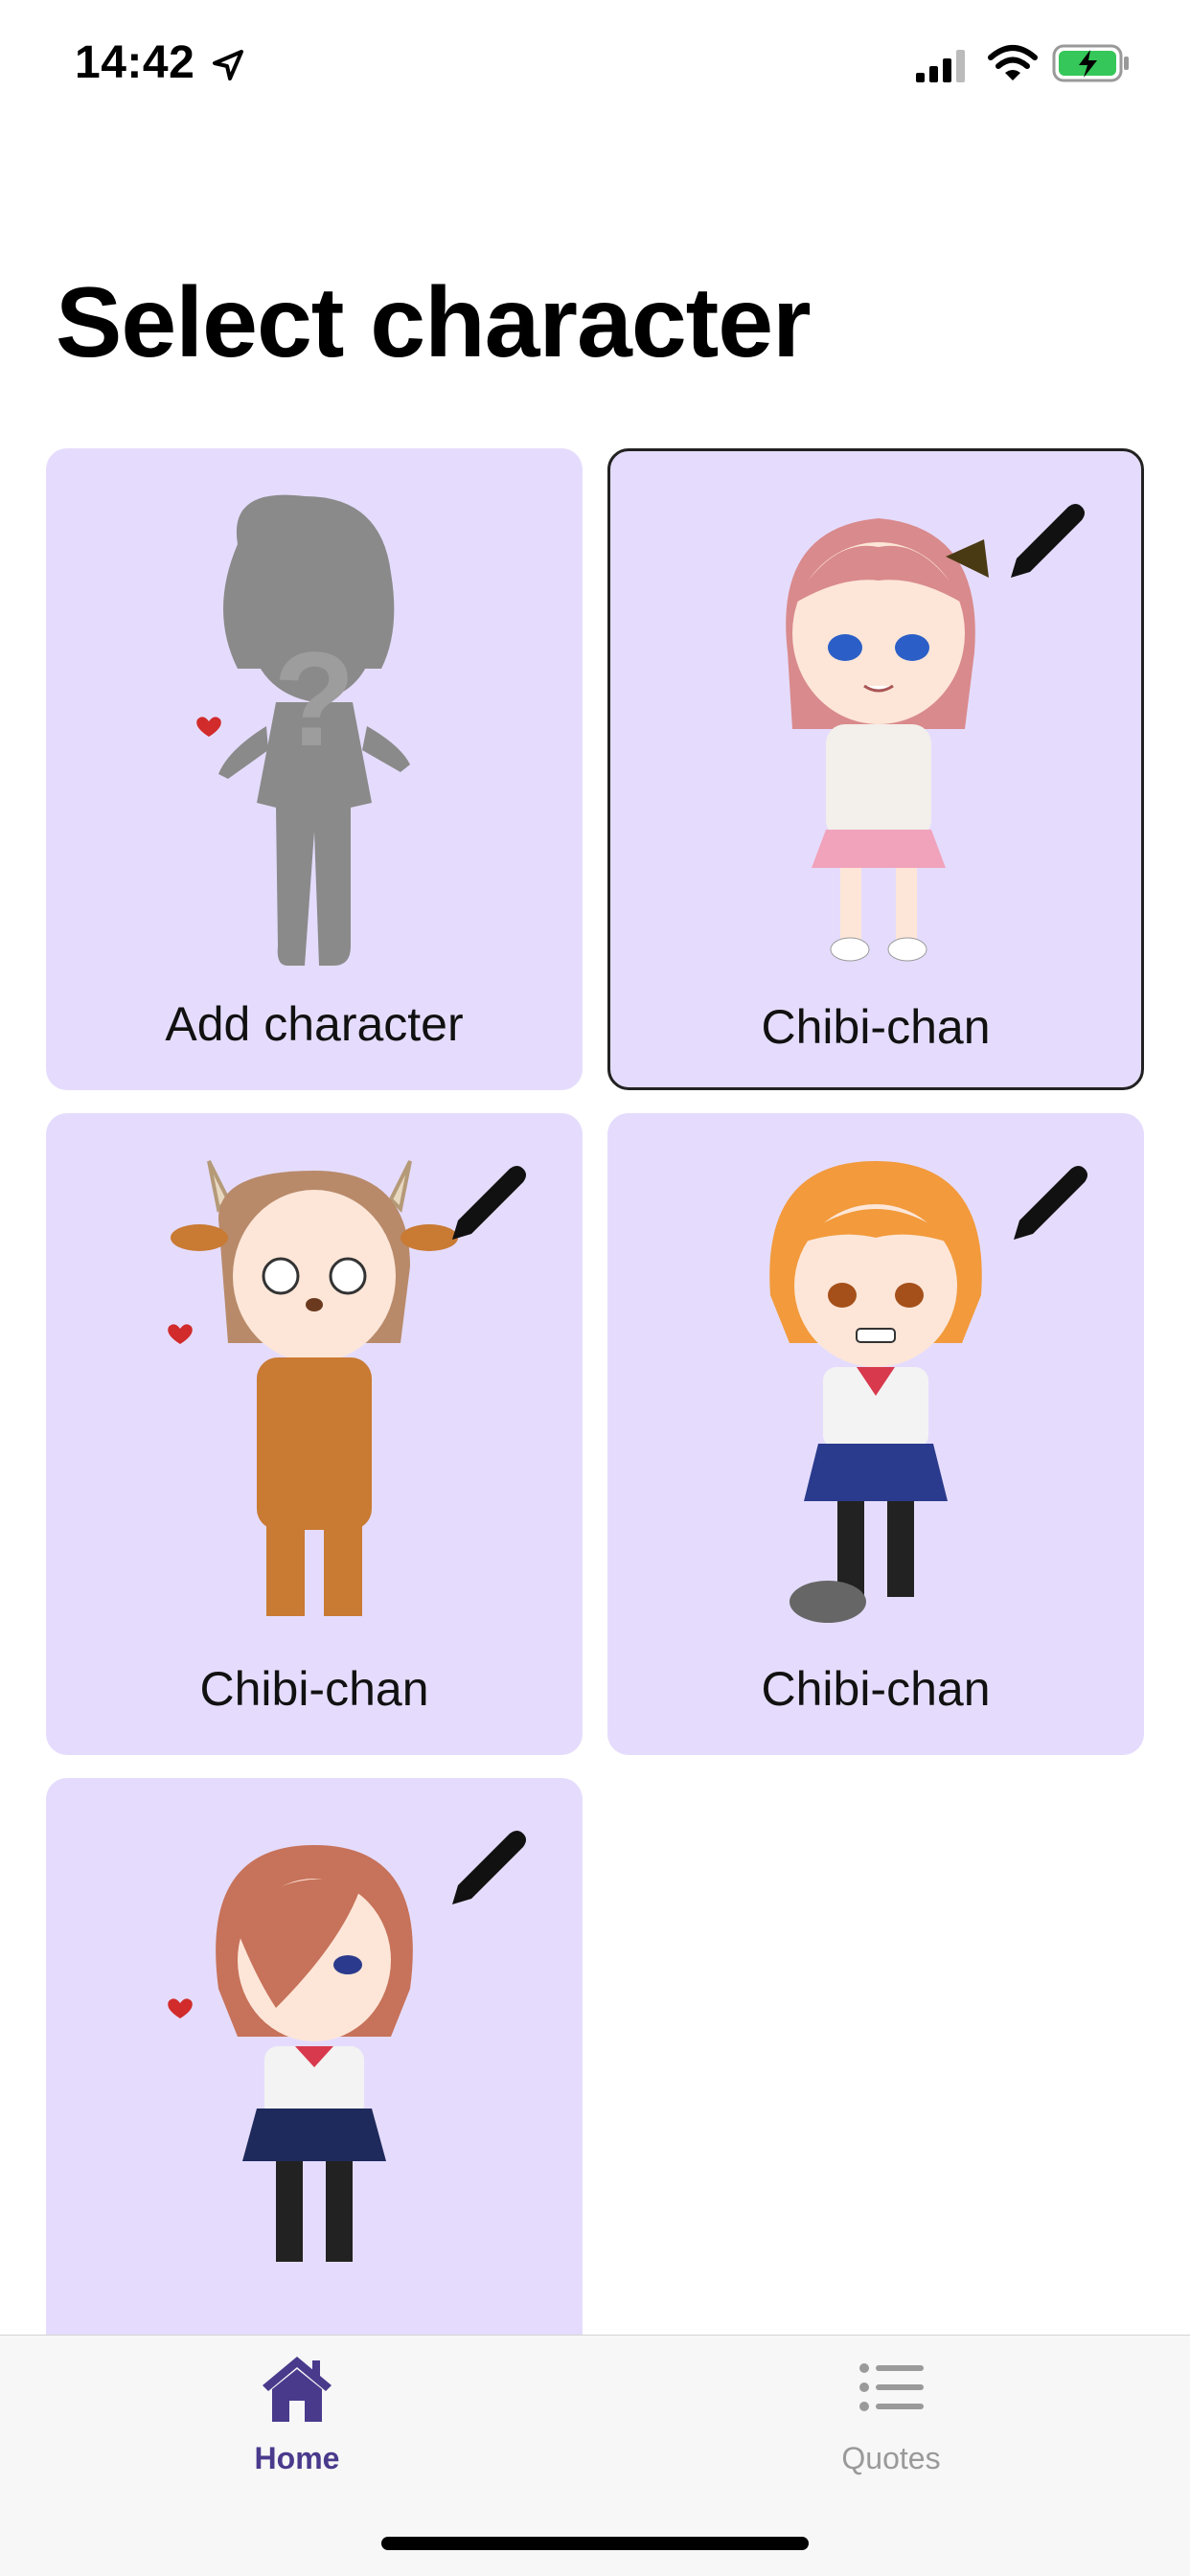 The height and width of the screenshot is (2576, 1190). What do you see at coordinates (891, 2412) in the screenshot?
I see `tab-quotes: Quotes` at bounding box center [891, 2412].